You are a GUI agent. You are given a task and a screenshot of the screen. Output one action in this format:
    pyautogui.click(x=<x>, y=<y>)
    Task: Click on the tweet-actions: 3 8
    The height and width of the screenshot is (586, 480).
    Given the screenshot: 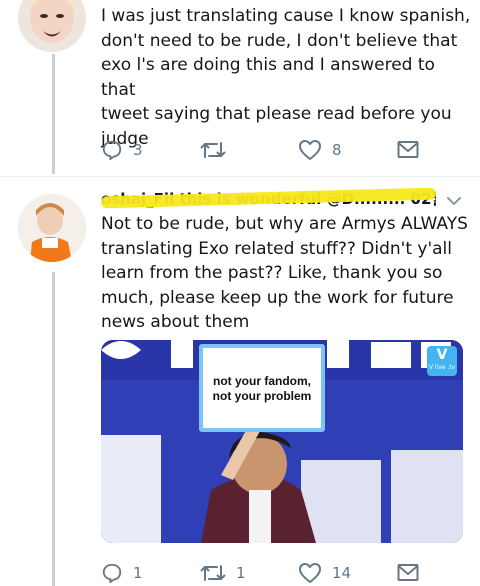 What is the action you would take?
    pyautogui.click(x=281, y=150)
    